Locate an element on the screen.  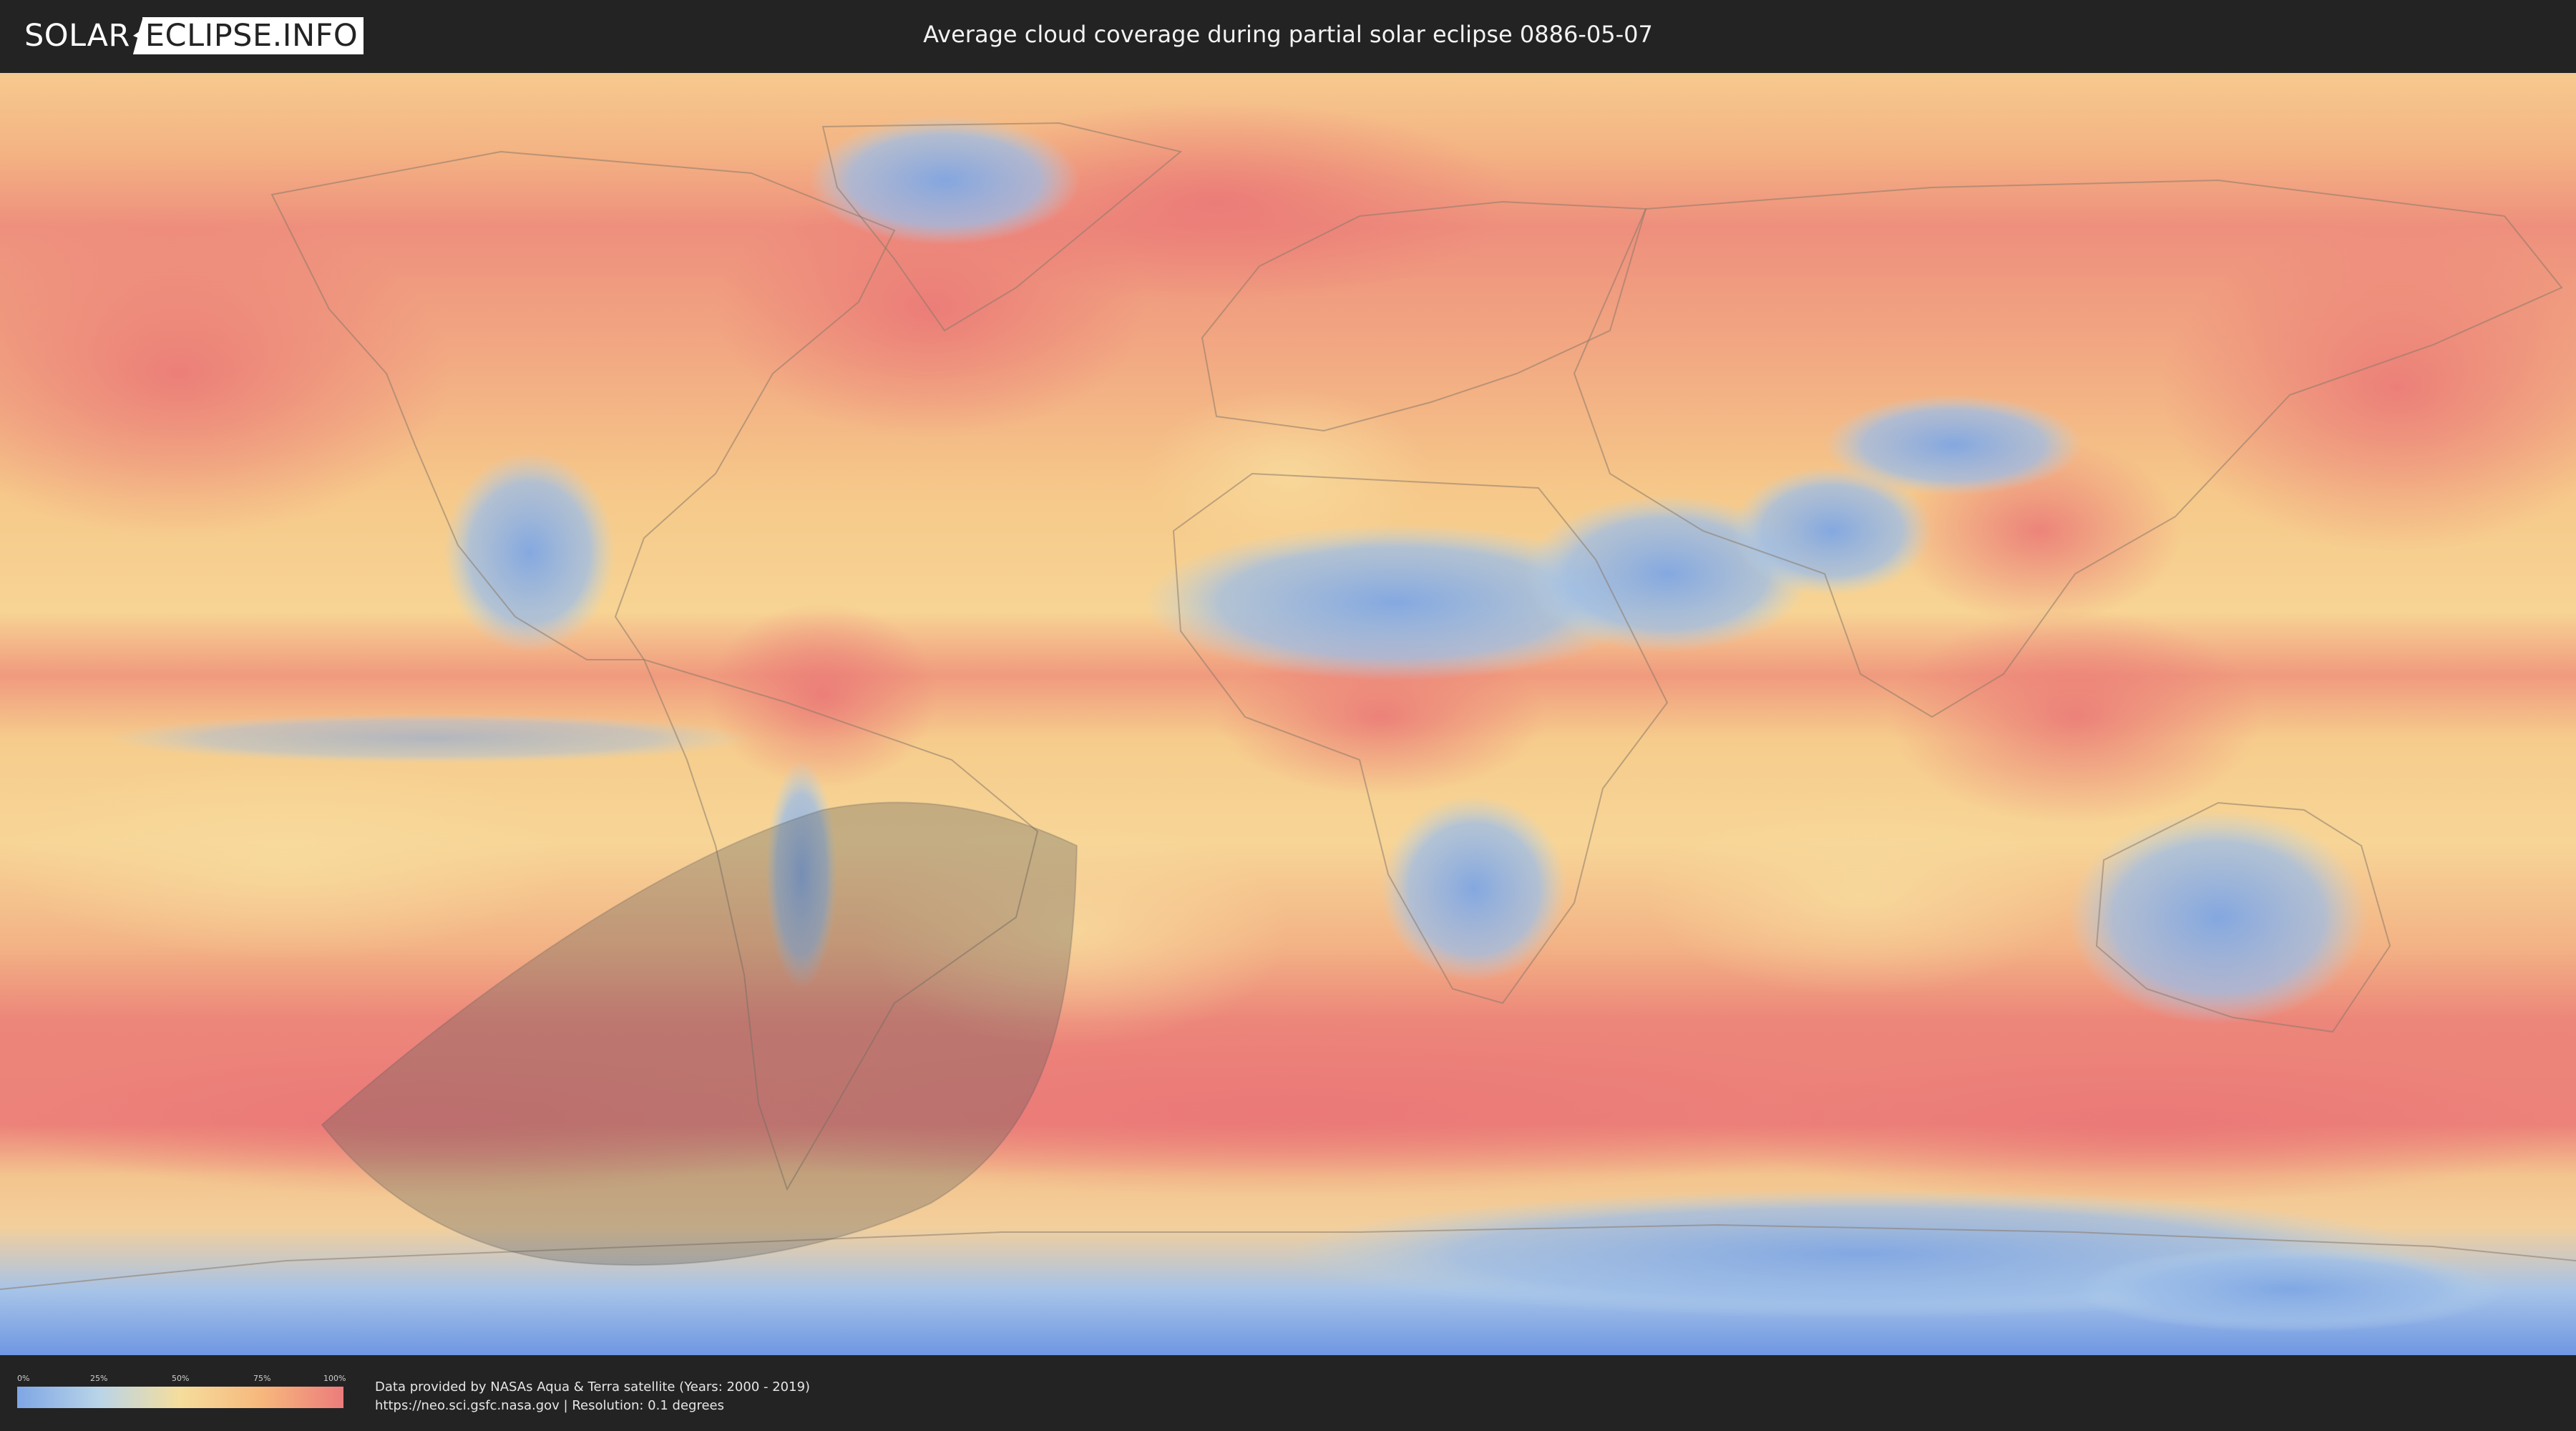
legend-tick-100: 100% is located at coordinates (334, 1378).